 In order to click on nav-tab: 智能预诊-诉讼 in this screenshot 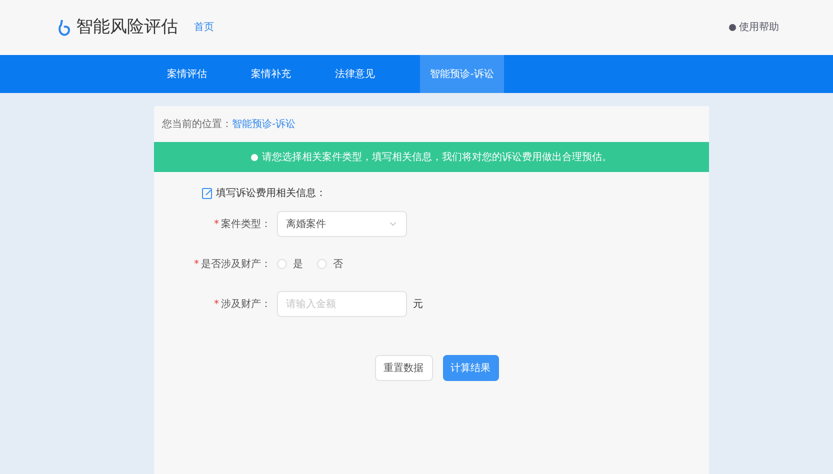, I will do `click(462, 74)`.